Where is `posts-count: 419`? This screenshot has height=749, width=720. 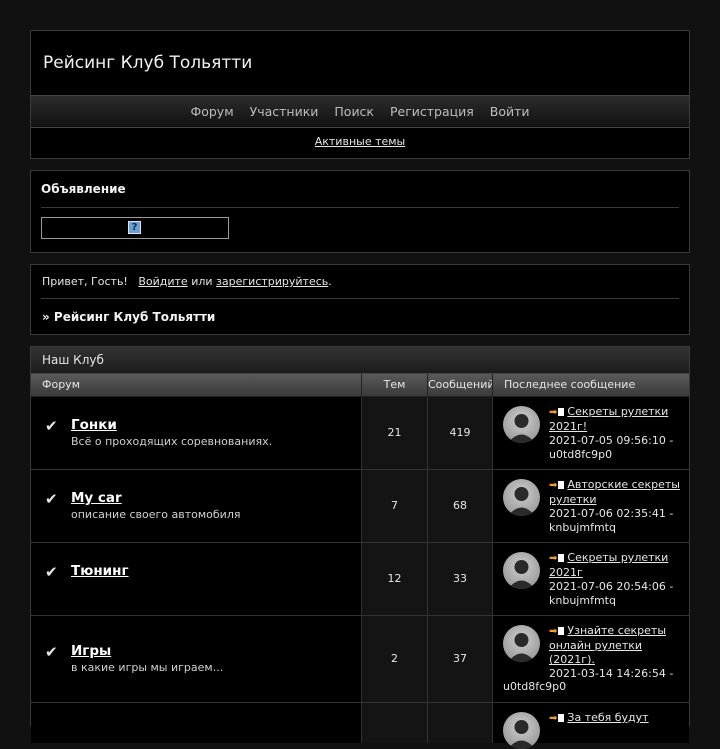
posts-count: 419 is located at coordinates (460, 432).